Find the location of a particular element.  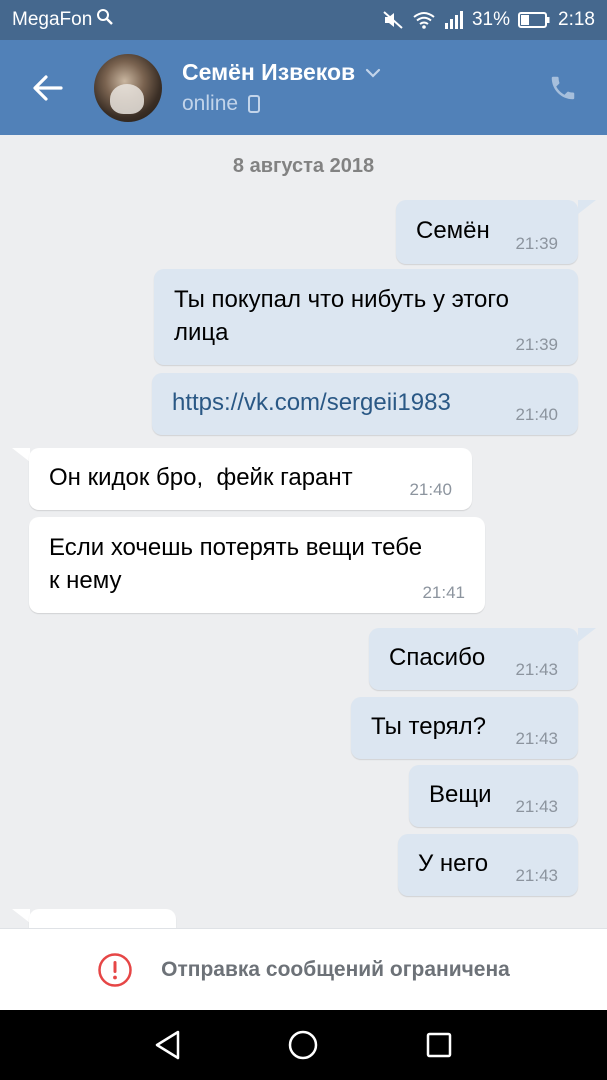

message-text: Семён is located at coordinates (453, 230).